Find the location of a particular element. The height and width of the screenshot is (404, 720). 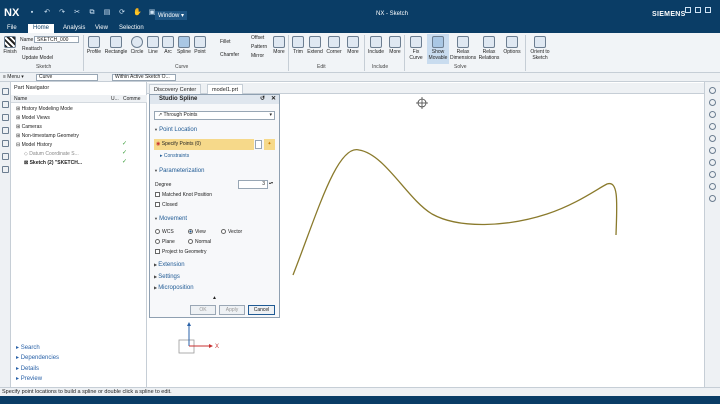

circle-button: Circle is located at coordinates (137, 45).